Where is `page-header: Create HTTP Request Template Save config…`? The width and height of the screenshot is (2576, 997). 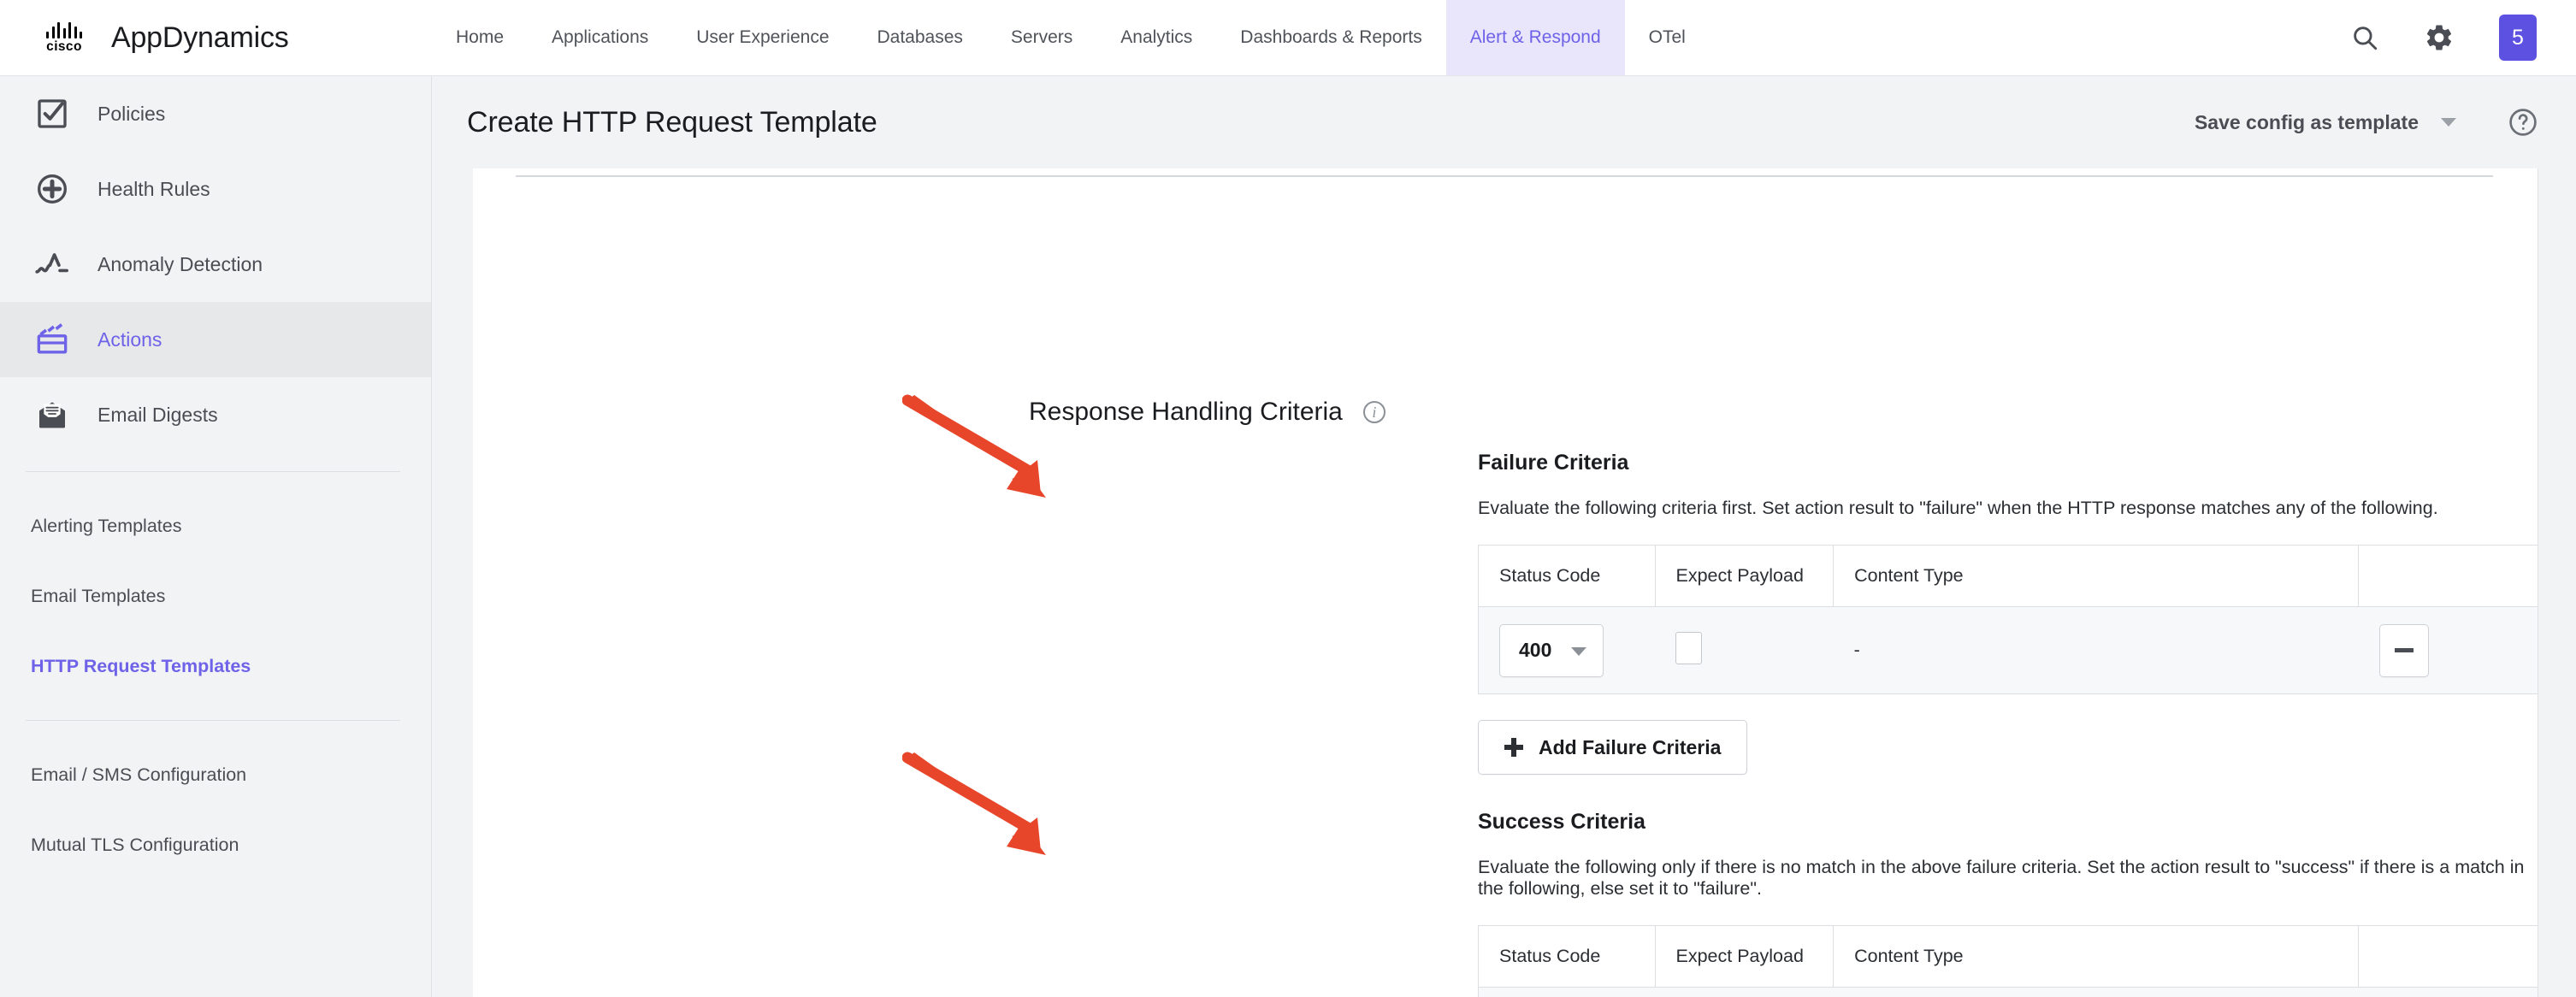 page-header: Create HTTP Request Template Save config… is located at coordinates (1504, 122).